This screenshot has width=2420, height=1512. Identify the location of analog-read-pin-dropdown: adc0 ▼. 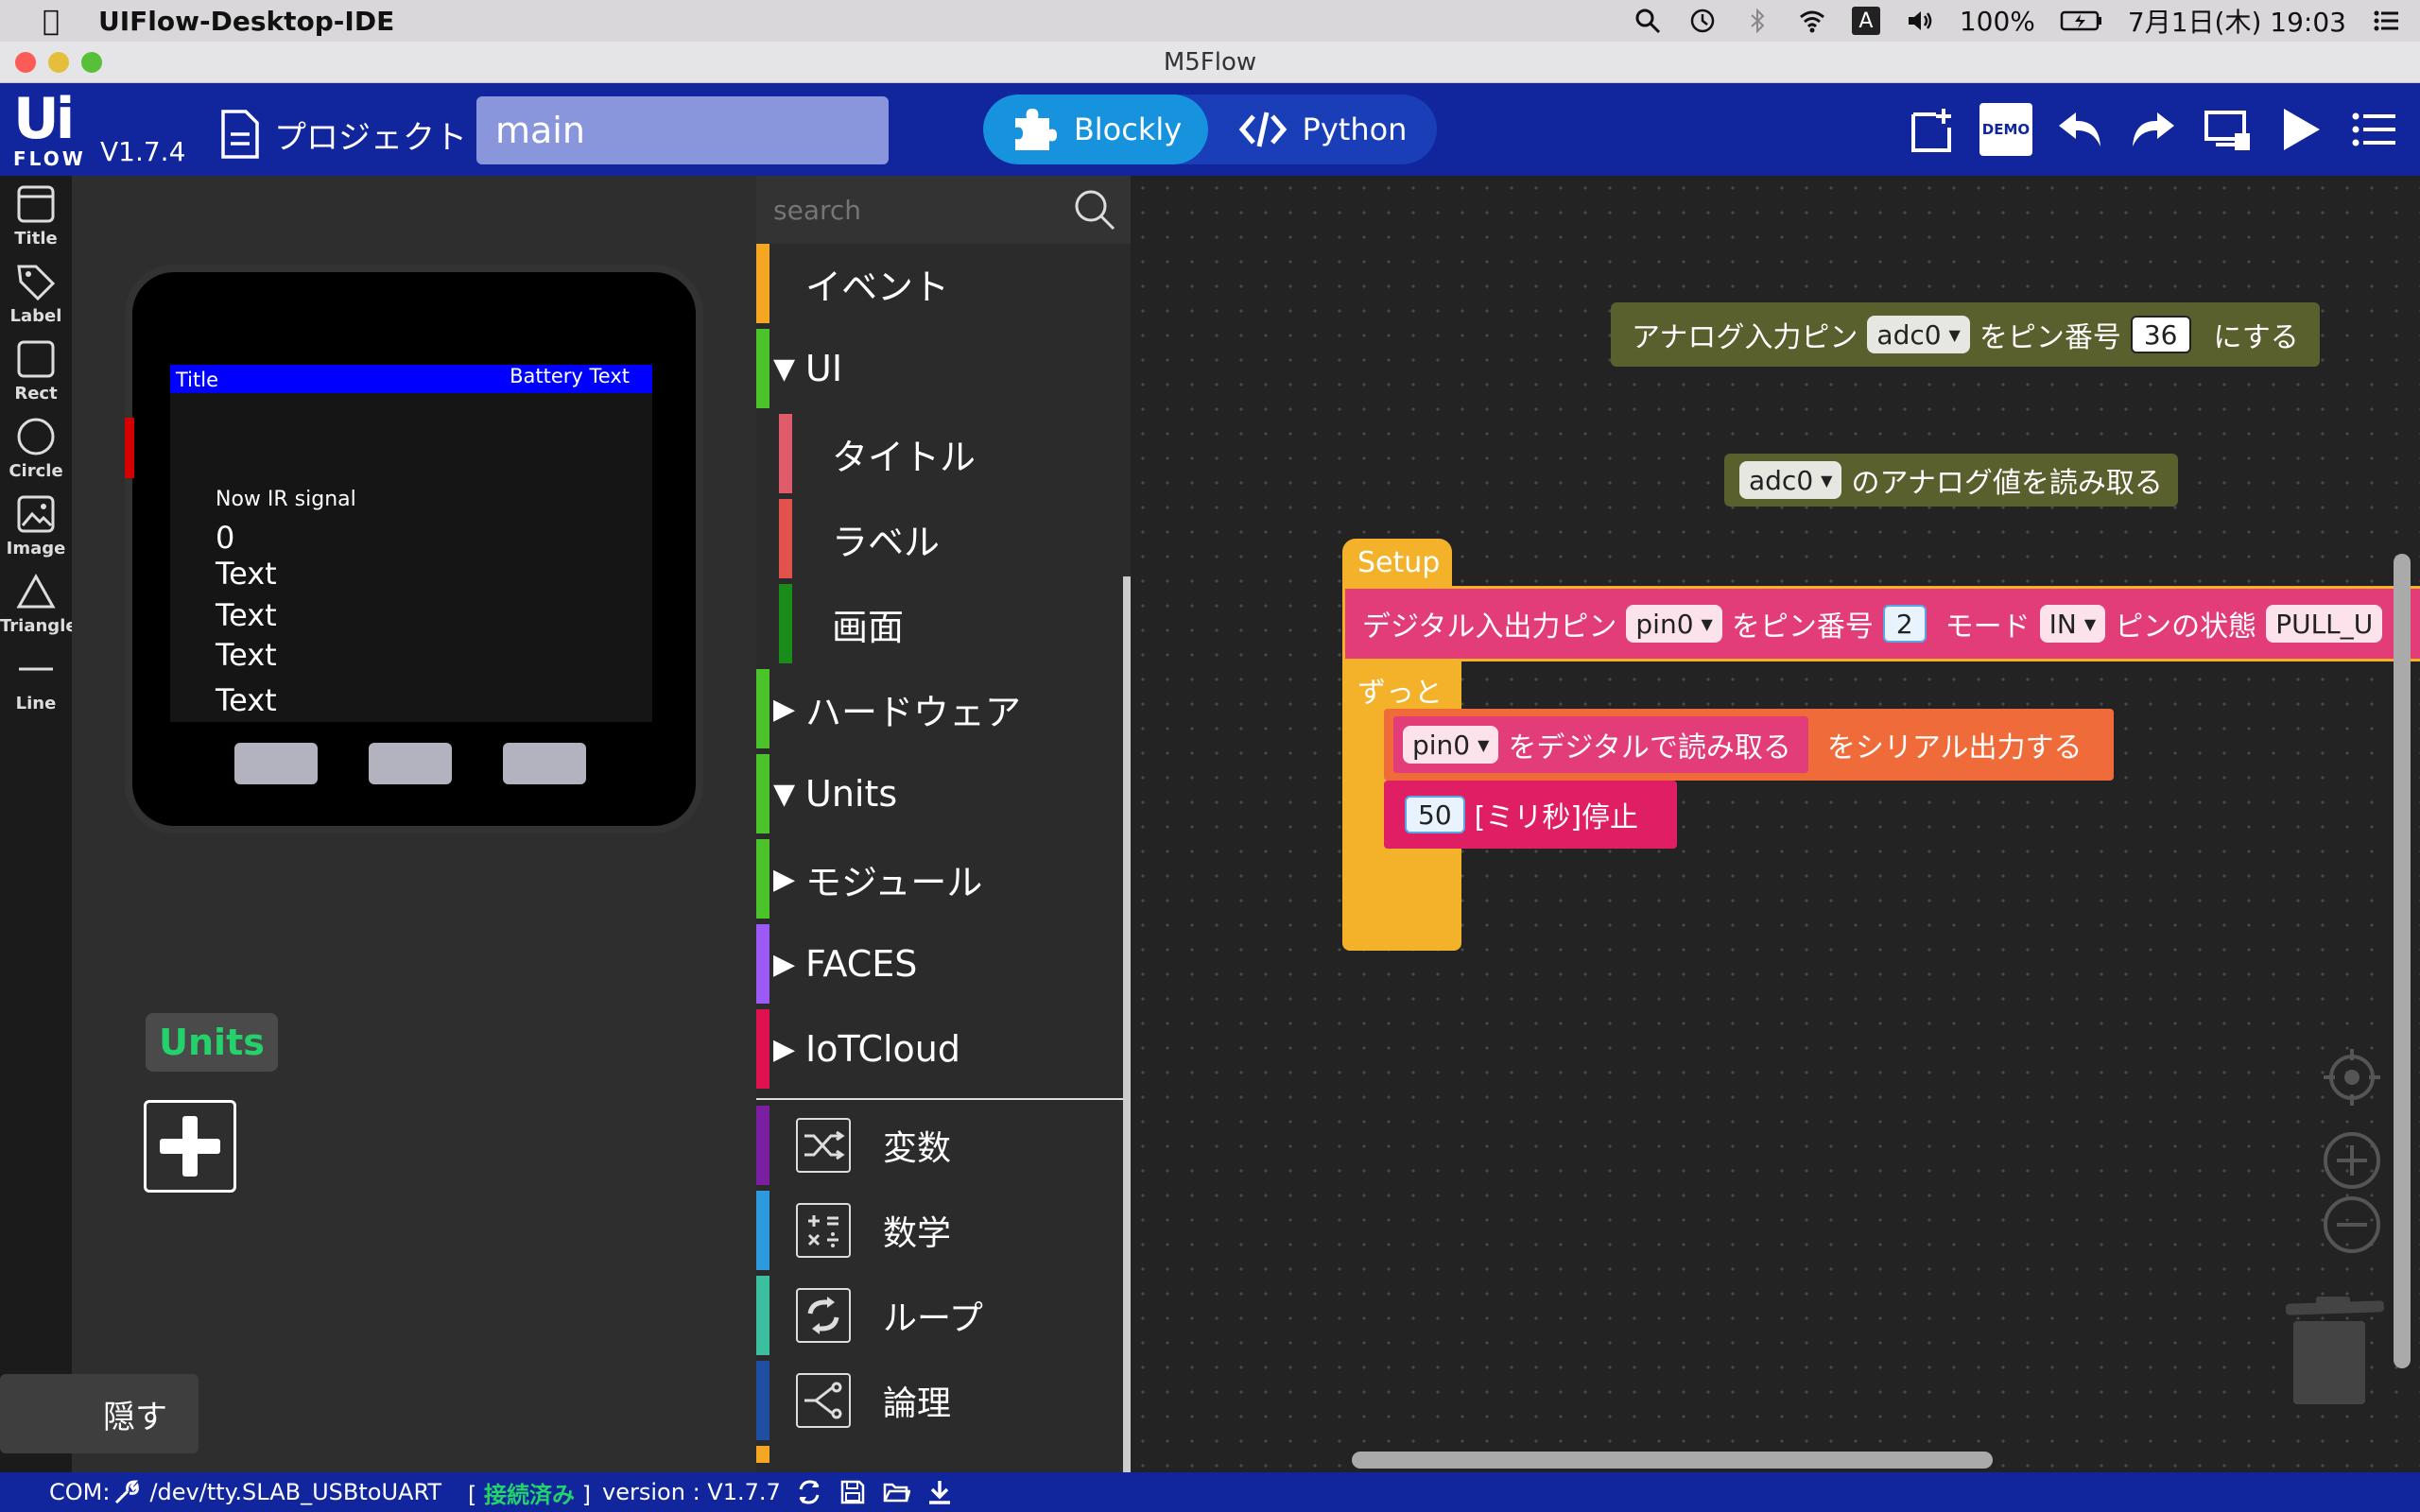
(1790, 480).